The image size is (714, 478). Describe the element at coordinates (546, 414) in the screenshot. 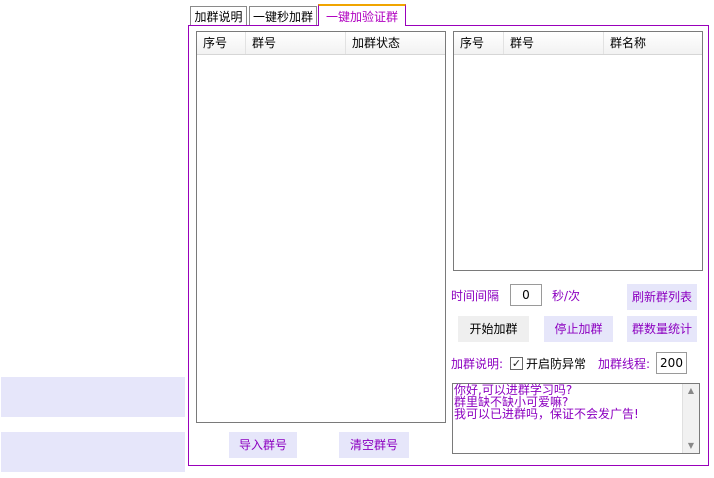

I see `message-line: 我可以已进群吗，保证不会发广告!` at that location.